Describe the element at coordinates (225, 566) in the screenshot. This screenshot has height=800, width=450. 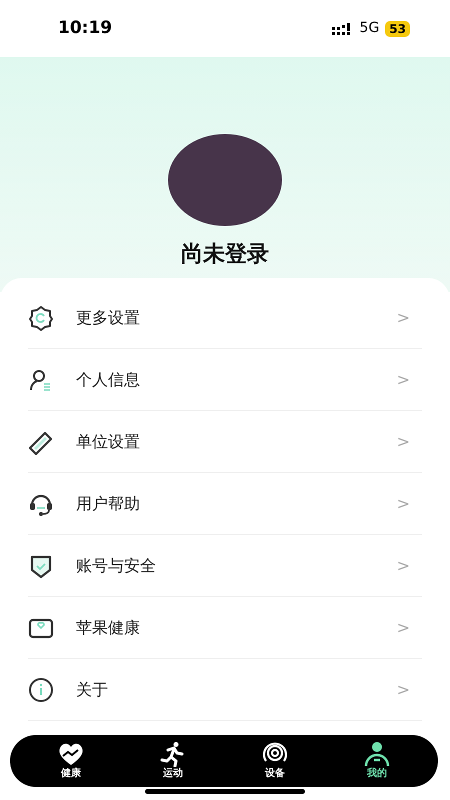
I see `menu-item: 账号与安全 >` at that location.